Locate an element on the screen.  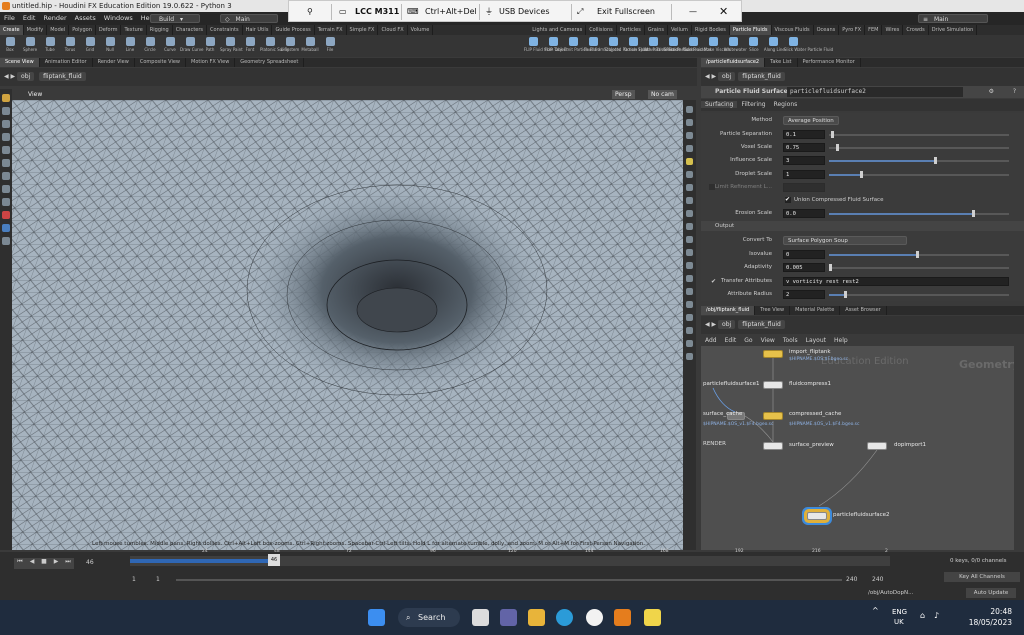
auto-update-menu: Auto Update is located at coordinates (991, 593).